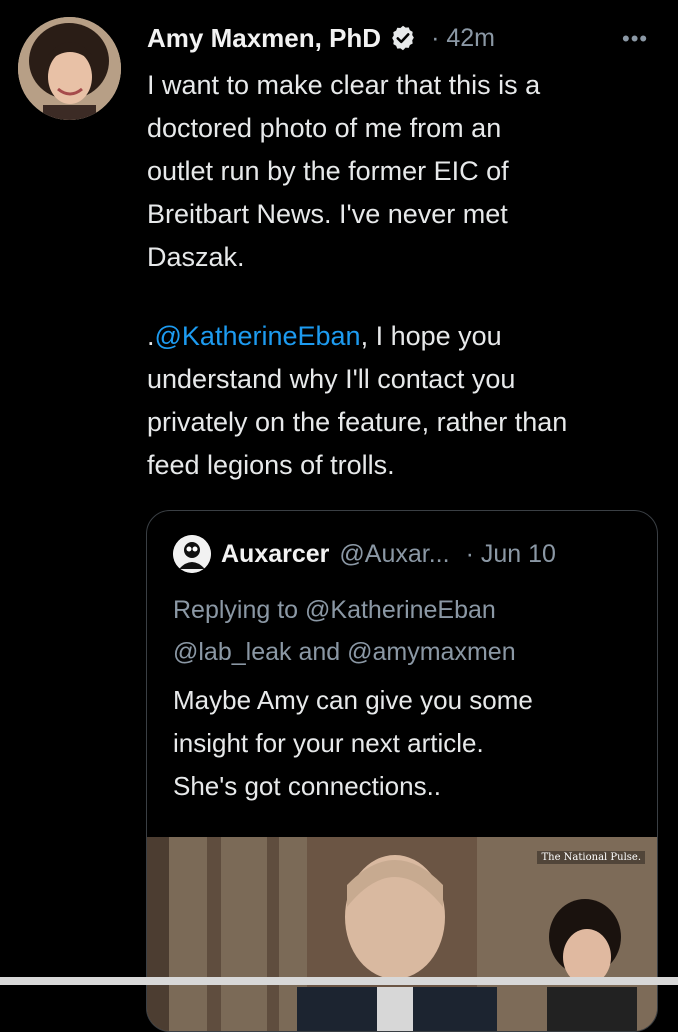  I want to click on quoted-tweet-header: Auxarcer @Auxar... · Jun 10, so click(364, 554).